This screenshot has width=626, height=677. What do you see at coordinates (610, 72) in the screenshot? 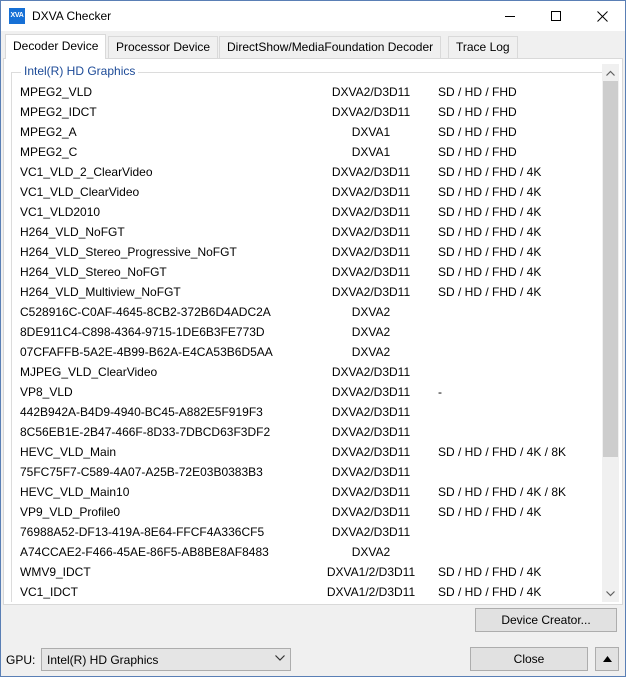
I see `scroll-up-button` at bounding box center [610, 72].